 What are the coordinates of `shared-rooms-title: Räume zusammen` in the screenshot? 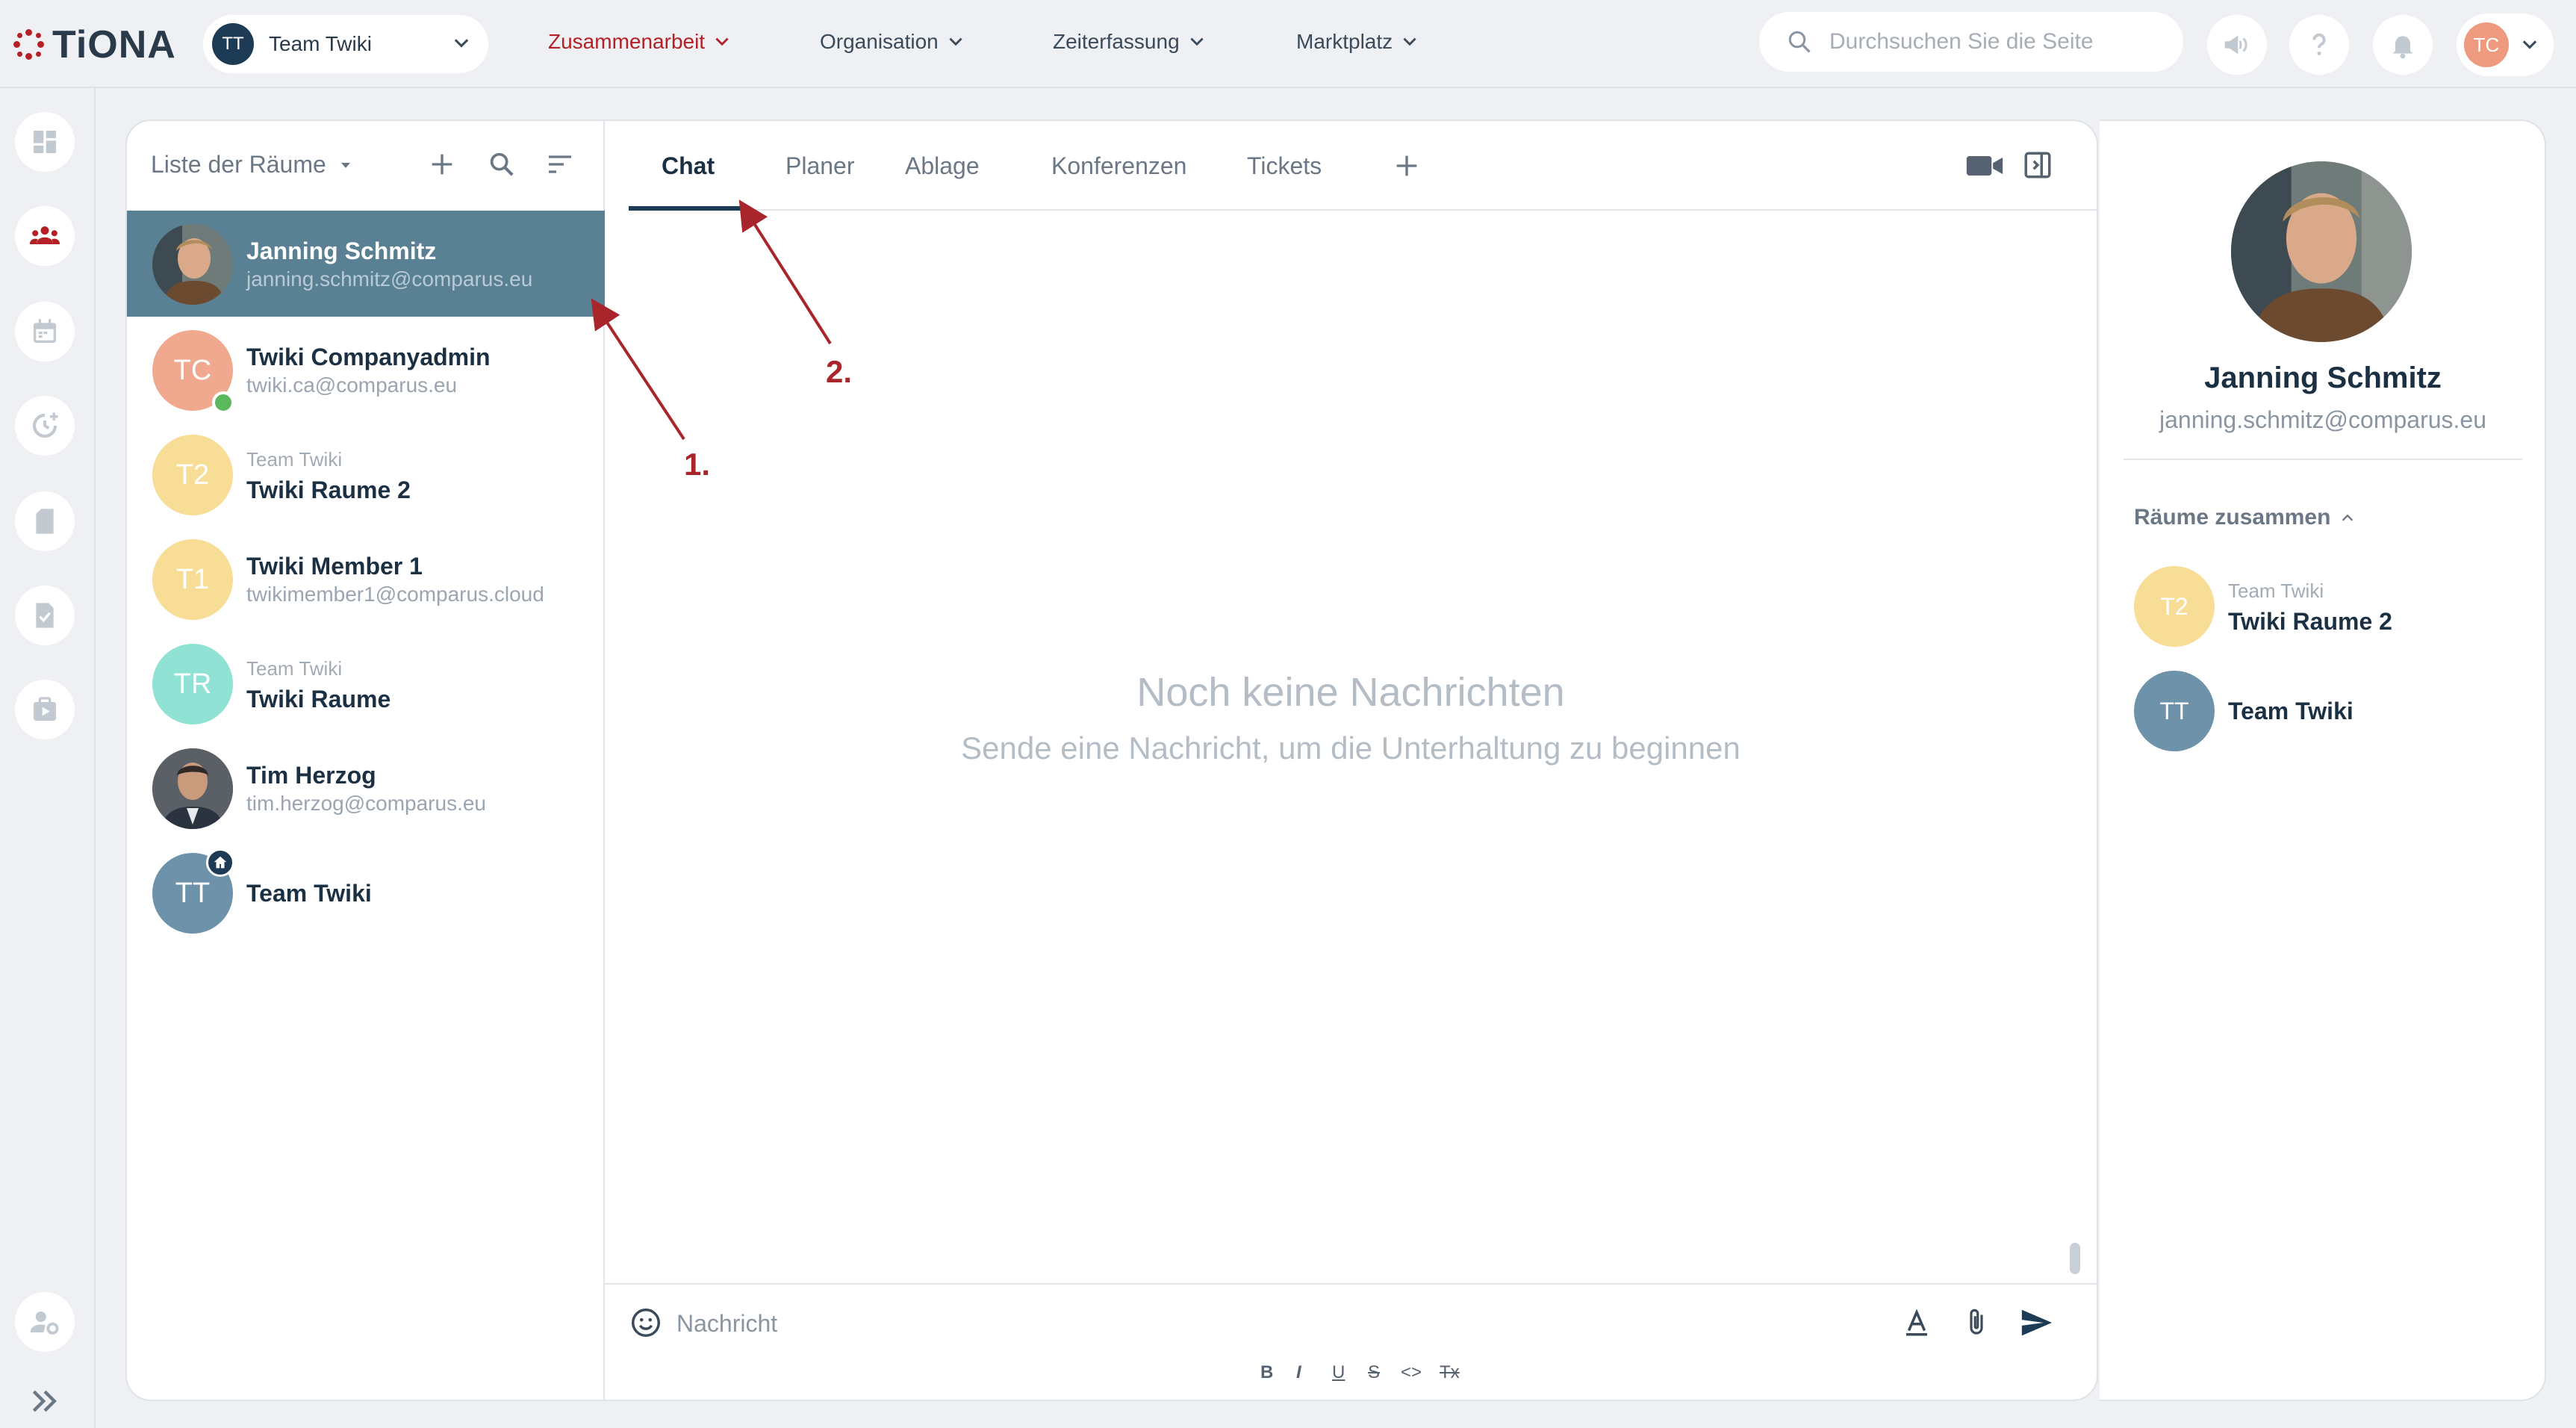 It's located at (2232, 517).